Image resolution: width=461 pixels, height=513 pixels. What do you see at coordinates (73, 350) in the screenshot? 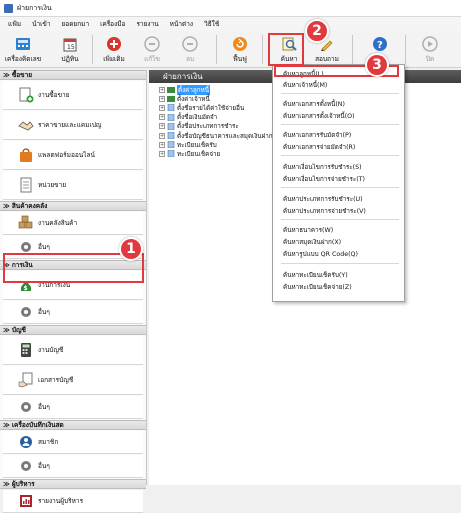
I see `sidebar-item-accounting-work: งานบัญชี` at bounding box center [73, 350].